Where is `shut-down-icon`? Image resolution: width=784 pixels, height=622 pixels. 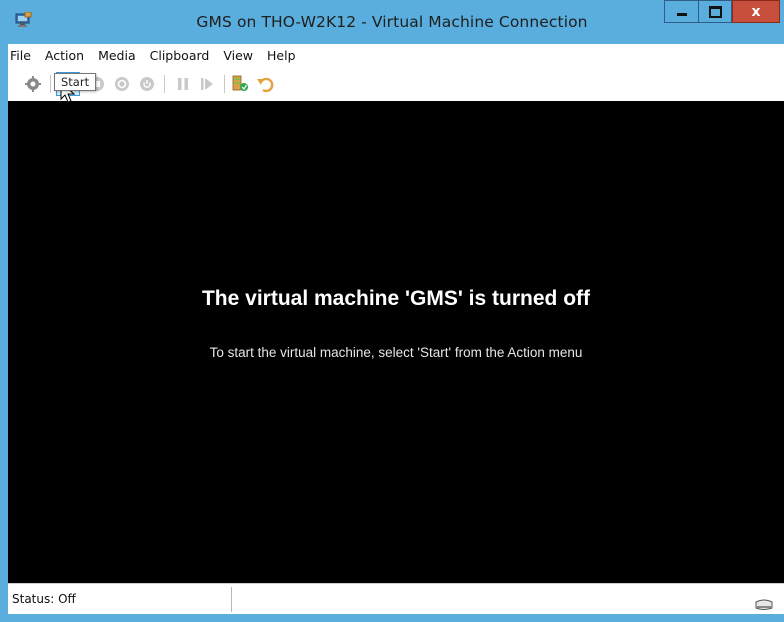
shut-down-icon is located at coordinates (122, 84).